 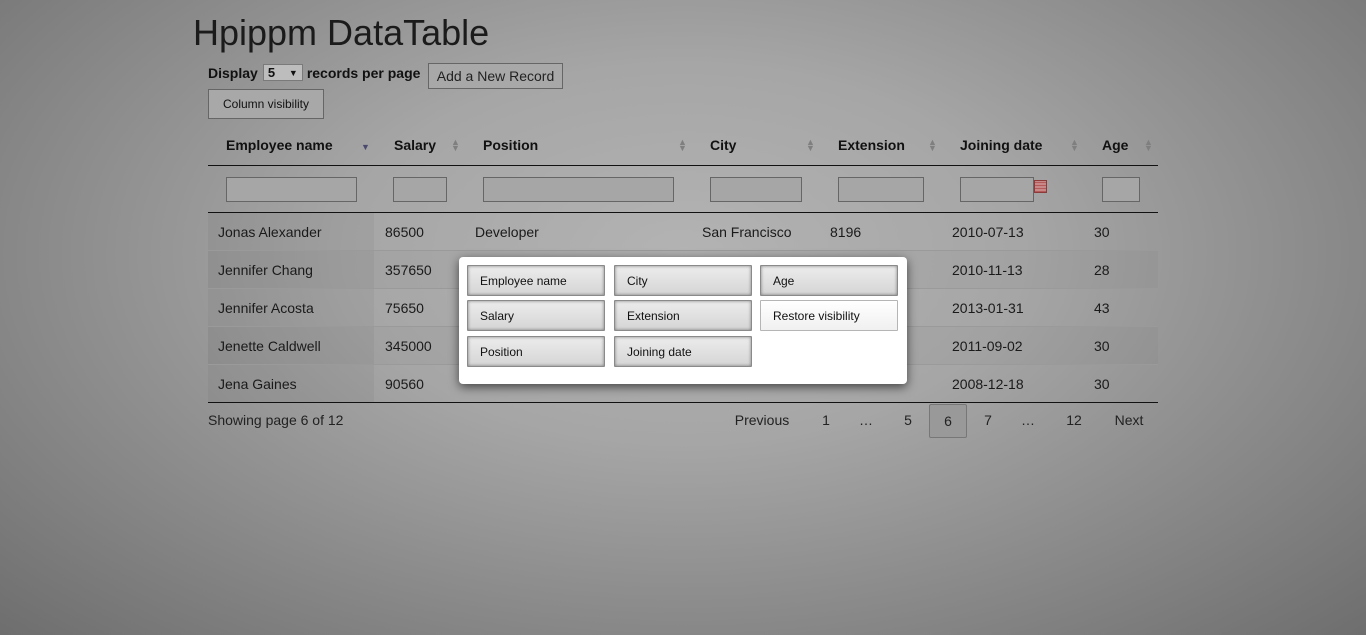 I want to click on cell-city: San Francisco, so click(x=747, y=232).